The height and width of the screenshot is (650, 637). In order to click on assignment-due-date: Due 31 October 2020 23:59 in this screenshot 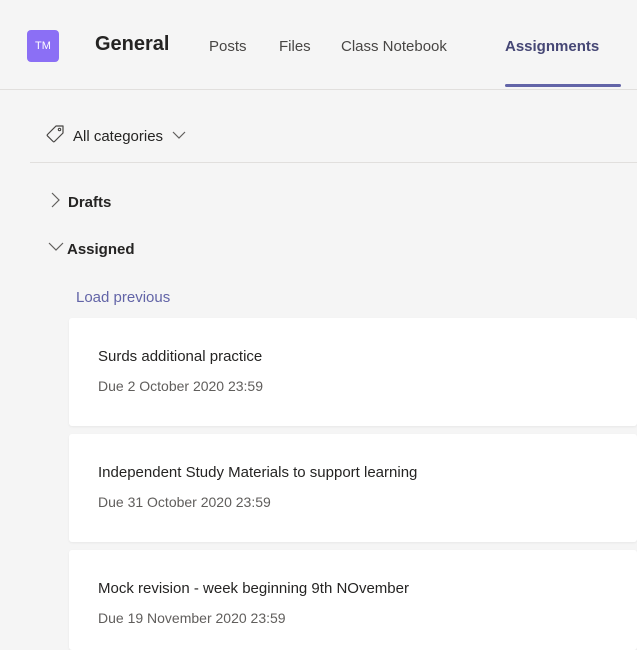, I will do `click(184, 502)`.